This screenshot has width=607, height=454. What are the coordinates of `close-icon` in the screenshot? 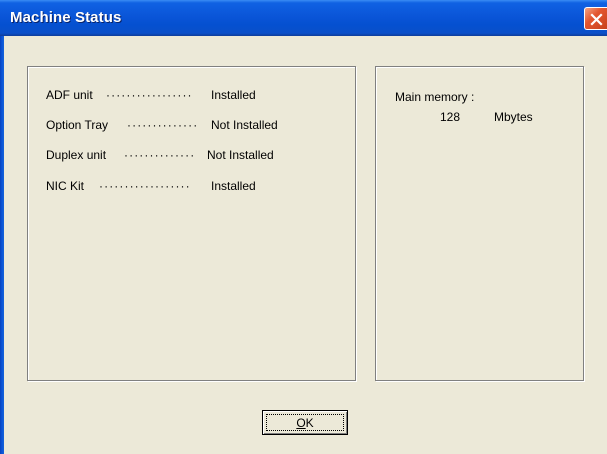 It's located at (596, 19).